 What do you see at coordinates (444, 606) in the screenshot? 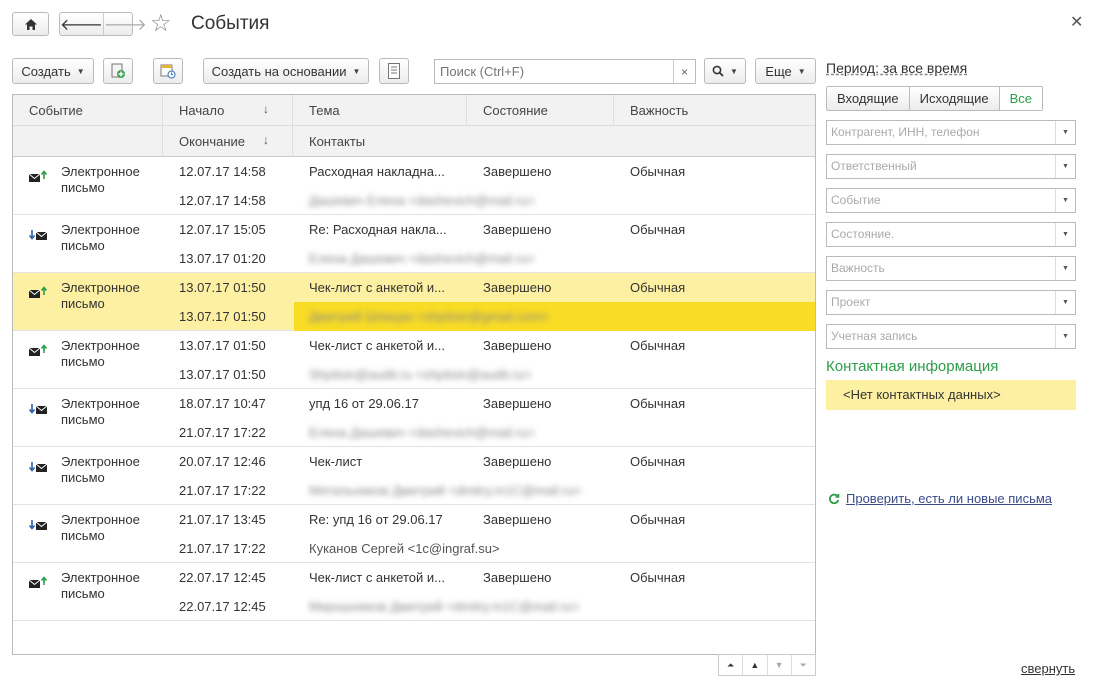
I see `contact: Мирошников Дмитрий <dmitry.m1C@mail.ru>` at bounding box center [444, 606].